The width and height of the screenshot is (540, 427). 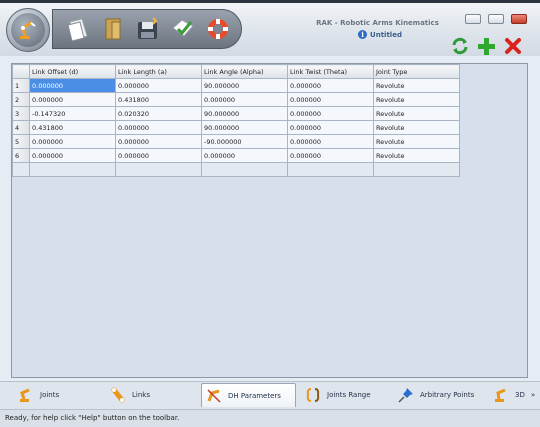 I want to click on check-apply-icon, so click(x=183, y=29).